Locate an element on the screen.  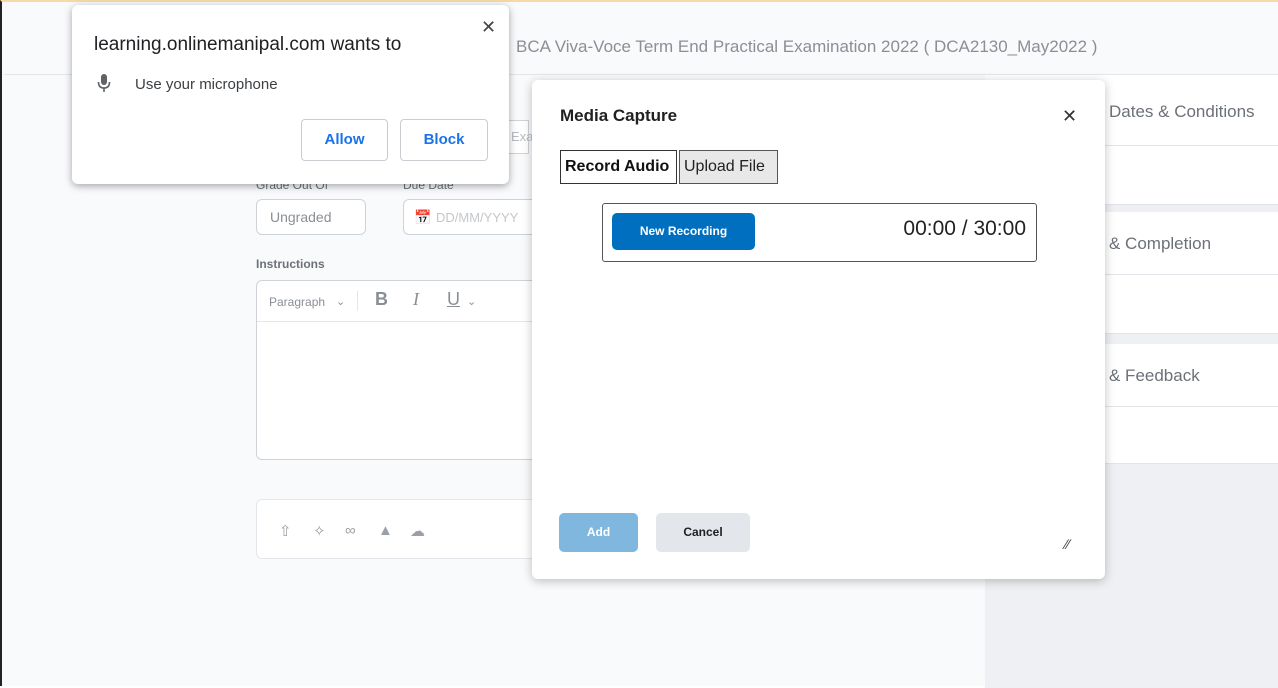
microphone-icon is located at coordinates (104, 85).